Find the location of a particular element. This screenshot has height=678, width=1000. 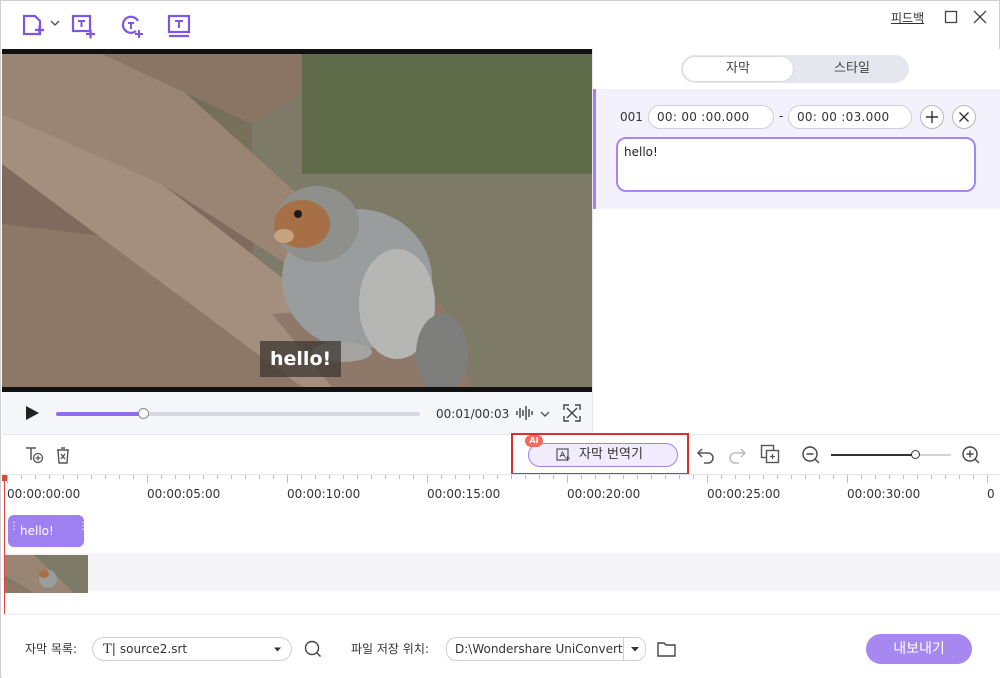

zoom-in-icon is located at coordinates (971, 455).